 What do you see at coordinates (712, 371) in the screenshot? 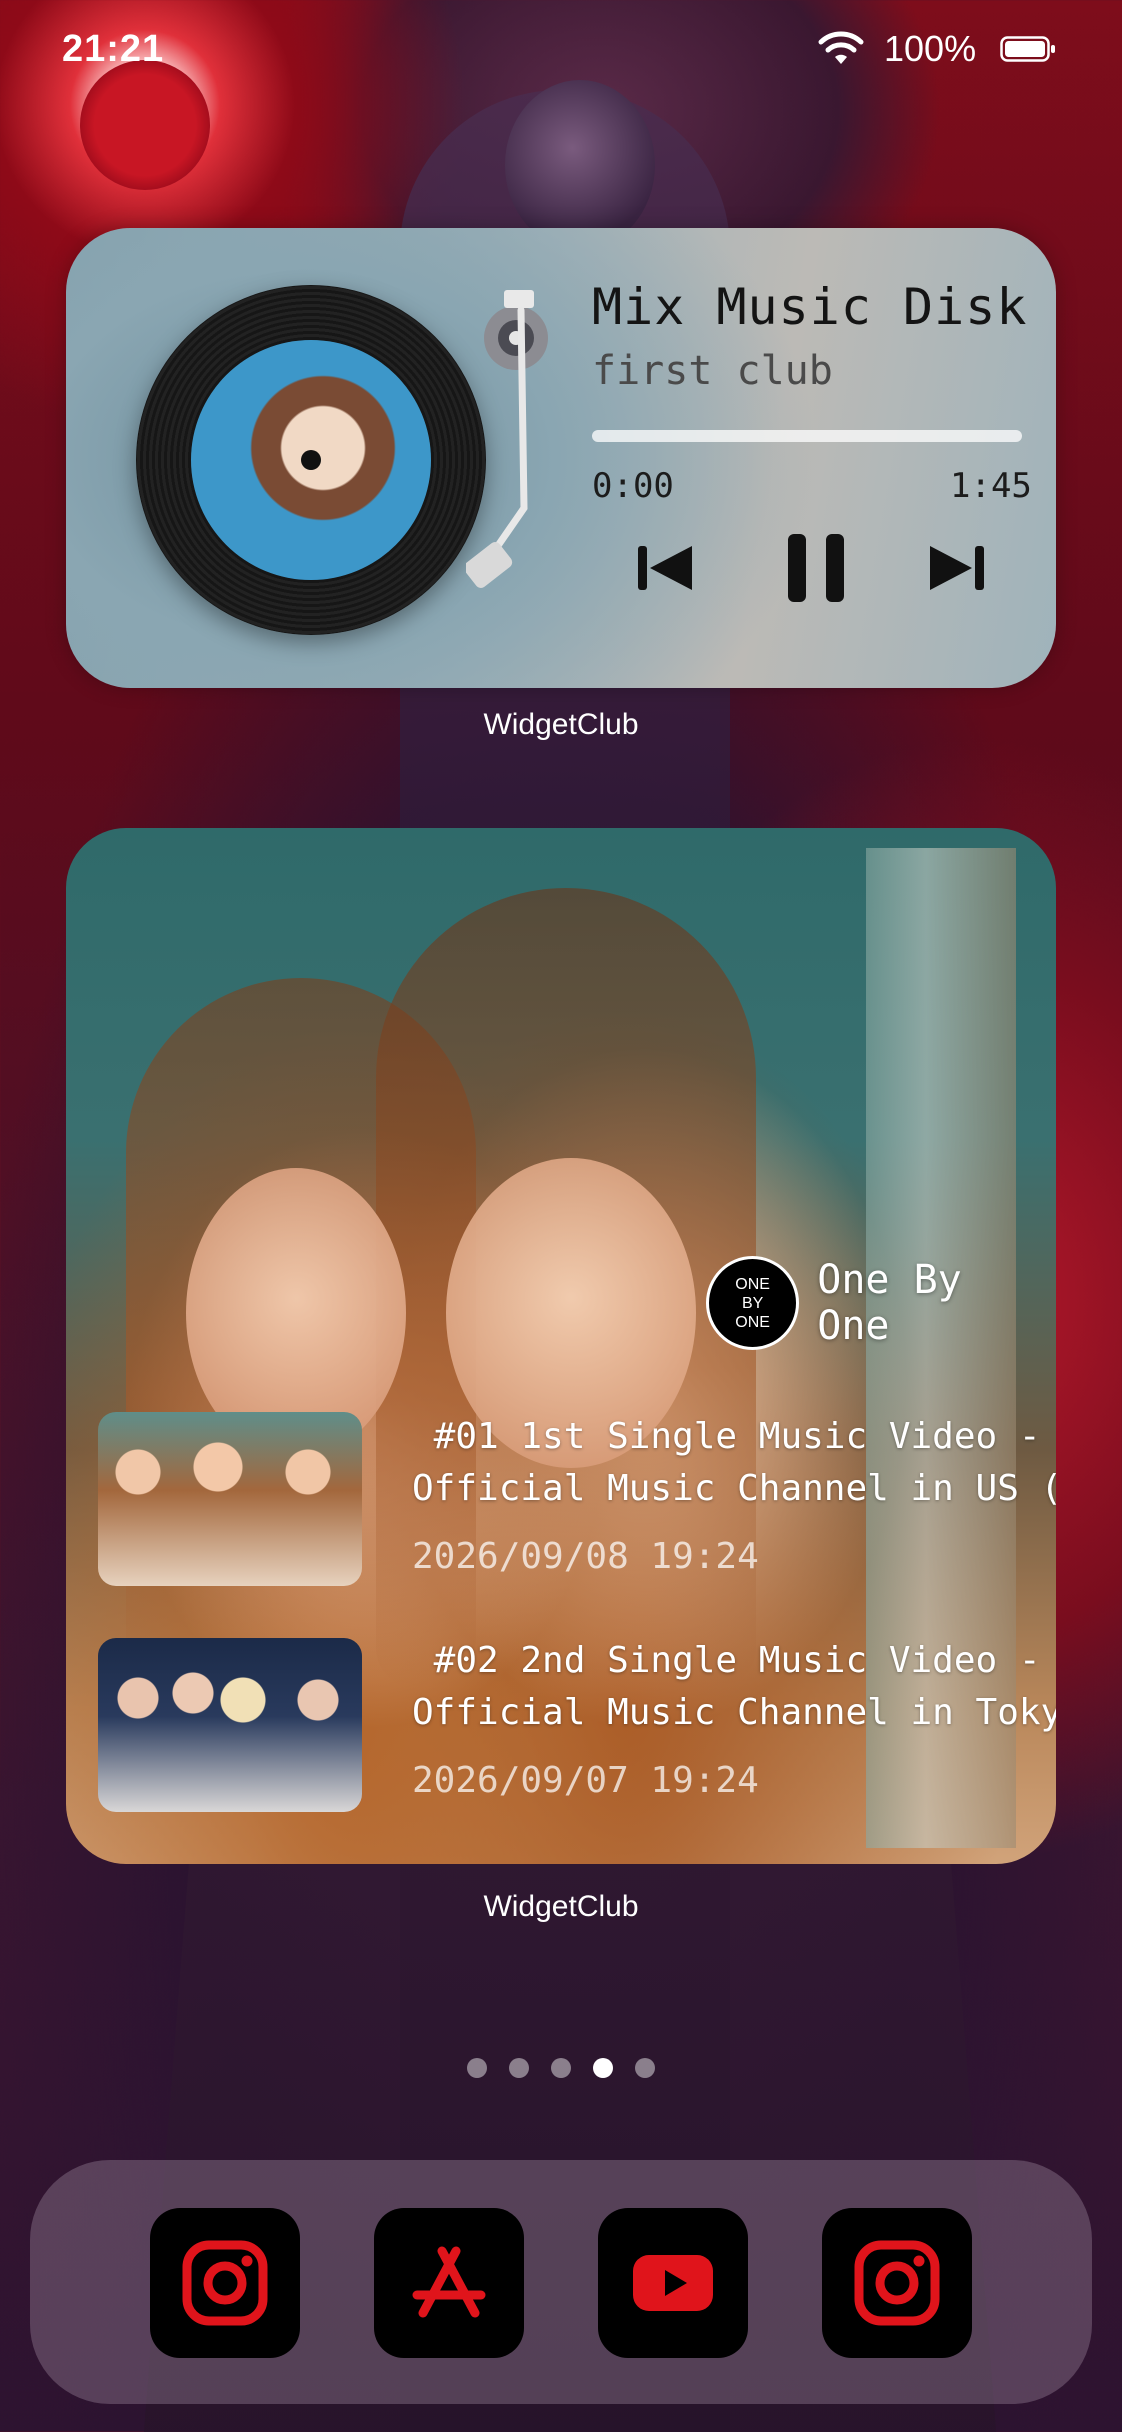
I see `track-artist: first club` at bounding box center [712, 371].